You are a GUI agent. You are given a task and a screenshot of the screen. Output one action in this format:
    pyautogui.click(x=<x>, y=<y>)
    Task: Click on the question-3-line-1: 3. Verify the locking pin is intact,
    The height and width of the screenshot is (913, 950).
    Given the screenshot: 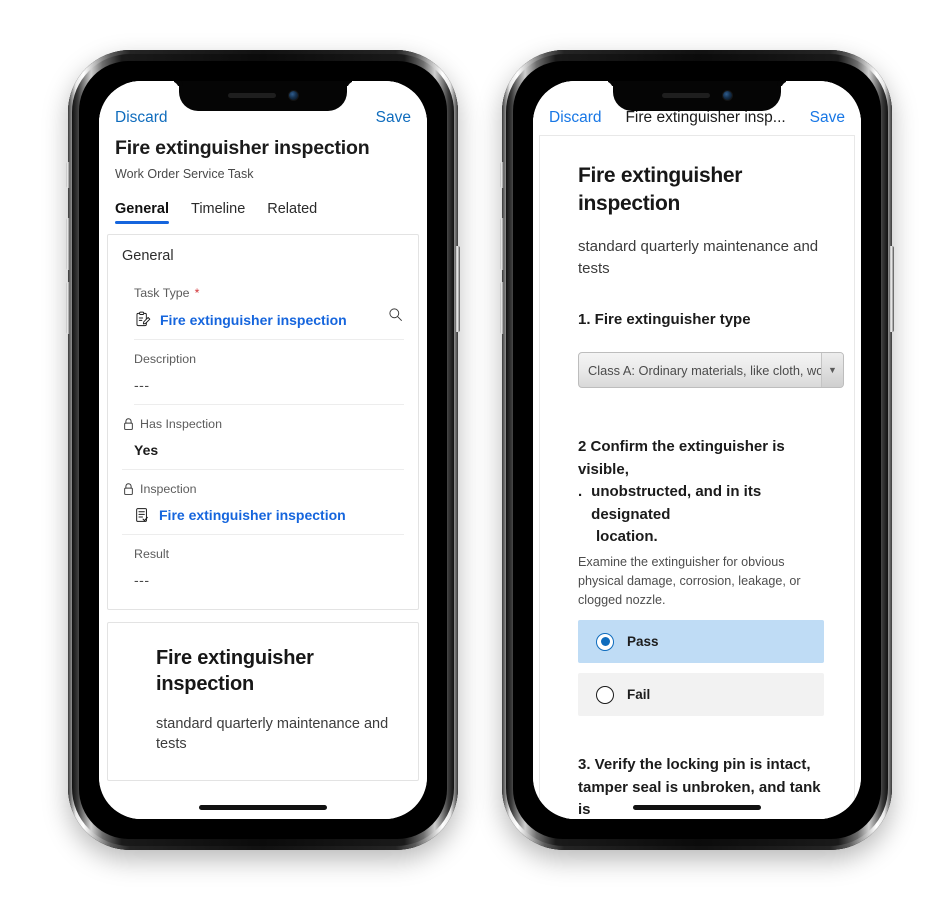 What is the action you would take?
    pyautogui.click(x=694, y=765)
    